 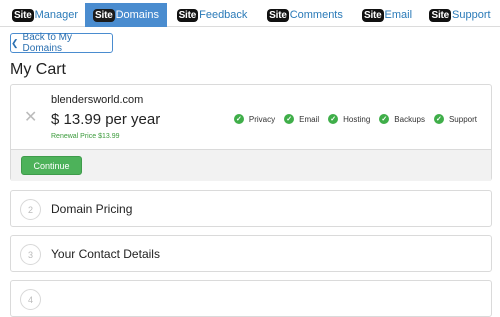 What do you see at coordinates (30, 117) in the screenshot?
I see `remove-item-icon: ✕` at bounding box center [30, 117].